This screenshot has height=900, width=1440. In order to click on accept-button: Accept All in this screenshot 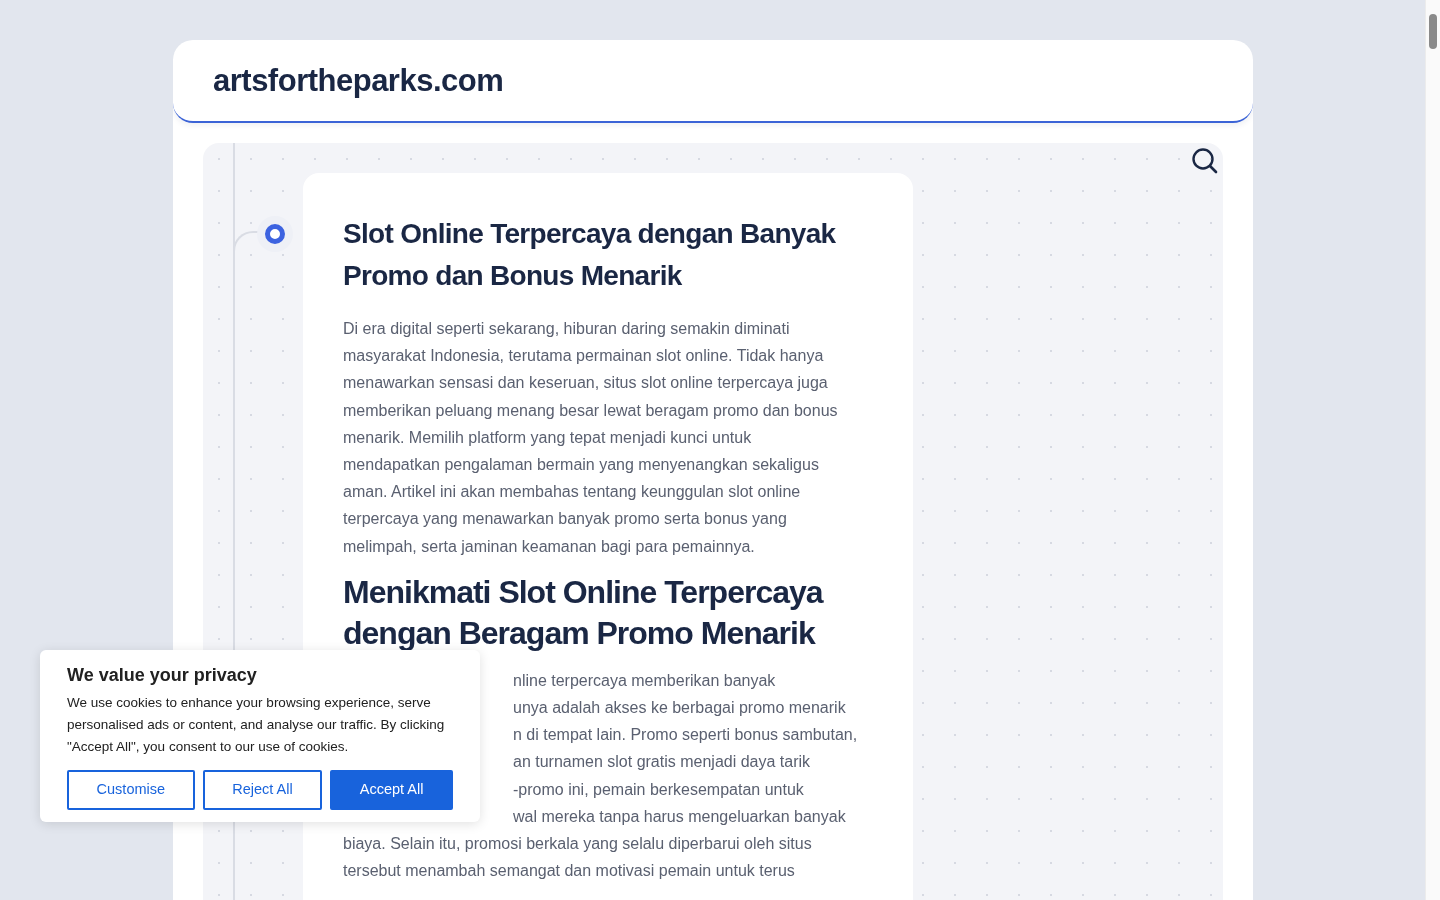, I will do `click(391, 790)`.